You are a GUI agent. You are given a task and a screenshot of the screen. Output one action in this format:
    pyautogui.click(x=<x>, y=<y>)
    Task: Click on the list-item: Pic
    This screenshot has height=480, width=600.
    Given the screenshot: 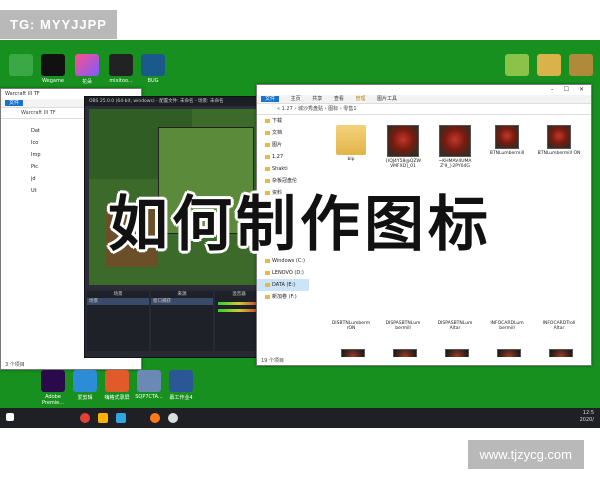 What is the action you would take?
    pyautogui.click(x=36, y=167)
    